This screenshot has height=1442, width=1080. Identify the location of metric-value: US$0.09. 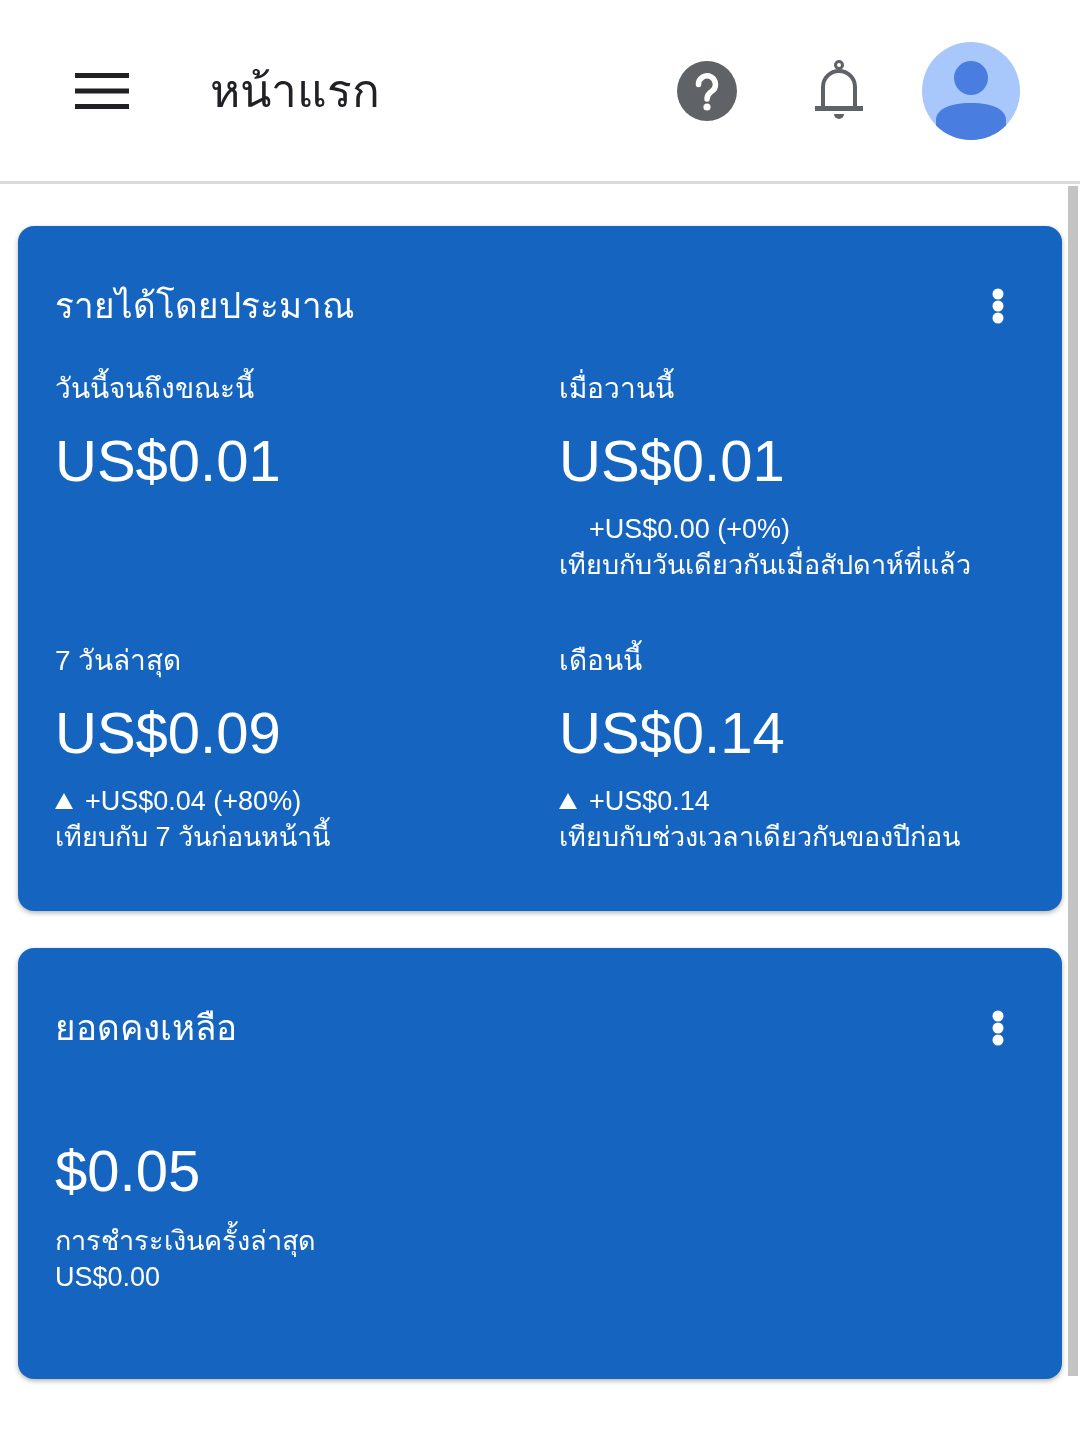
(168, 733).